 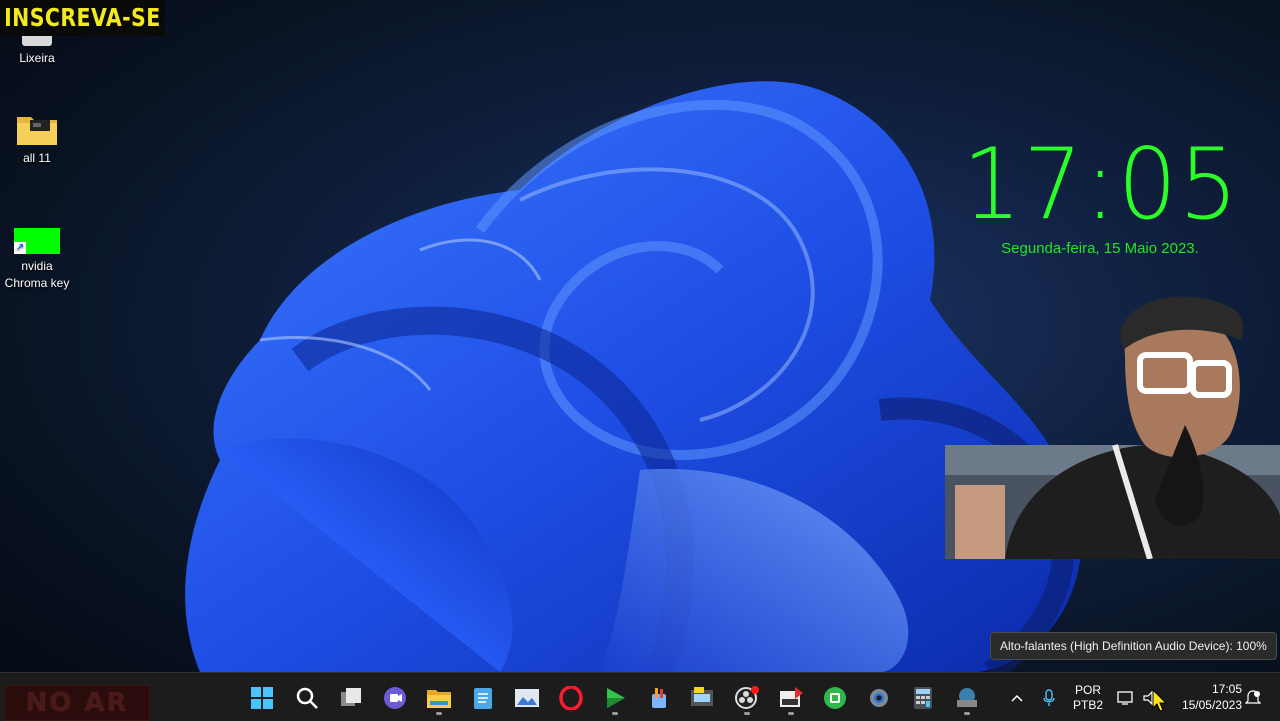 I want to click on taskbar-clock: 17:05 15/05/2023, so click(x=1205, y=697).